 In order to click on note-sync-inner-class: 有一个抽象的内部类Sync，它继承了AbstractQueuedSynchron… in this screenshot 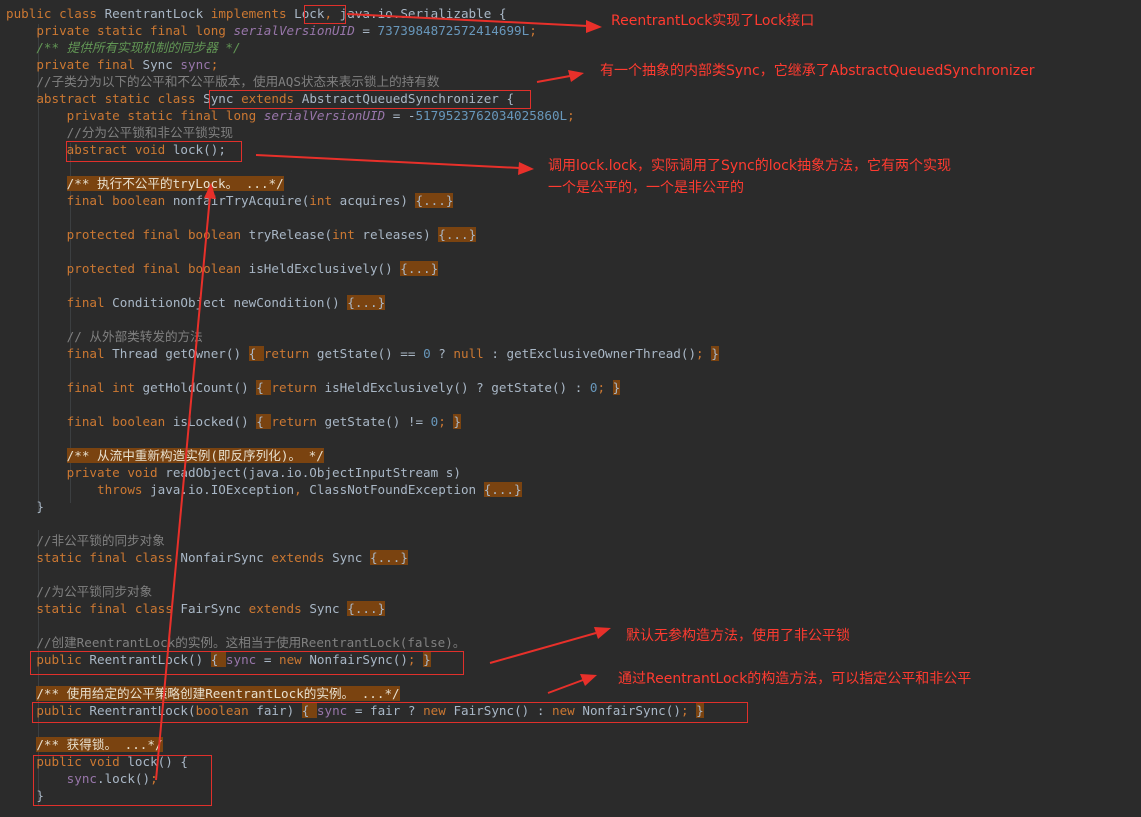, I will do `click(817, 71)`.